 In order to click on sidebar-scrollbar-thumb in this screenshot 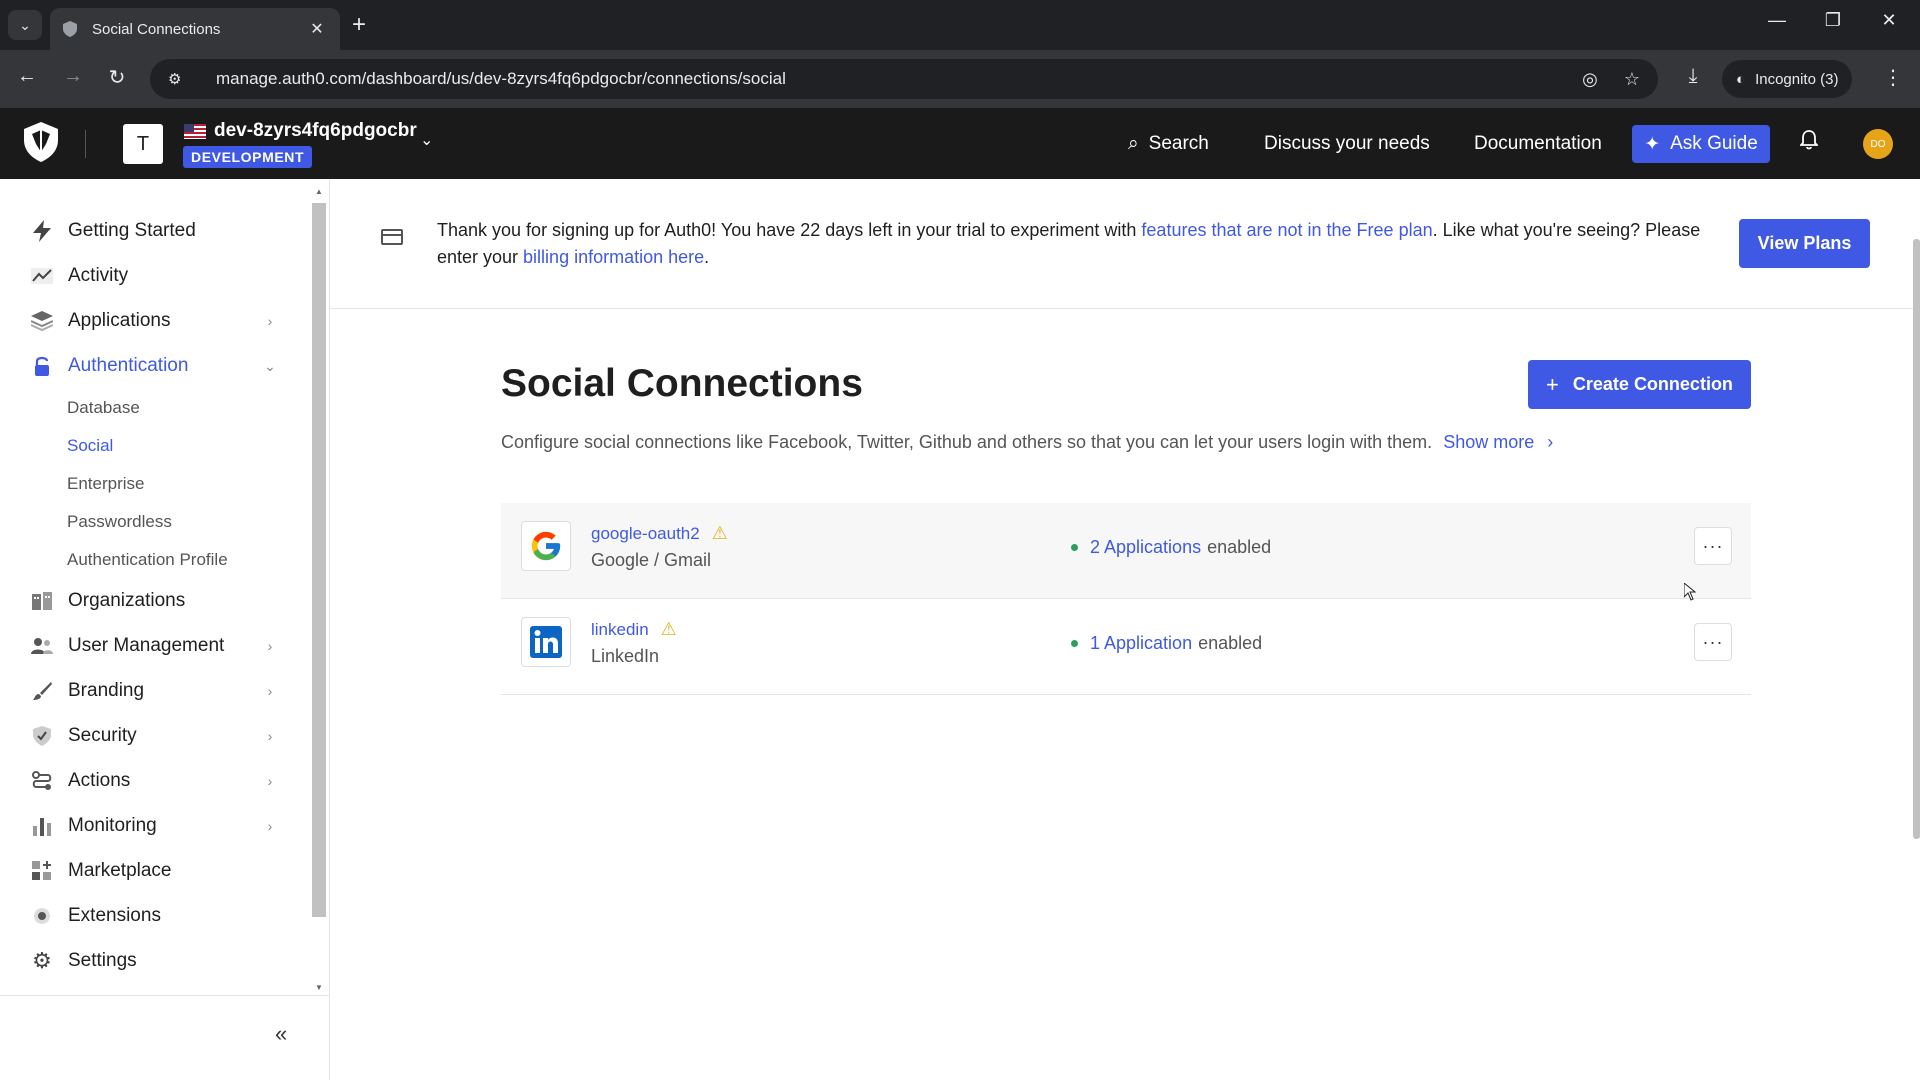, I will do `click(319, 560)`.